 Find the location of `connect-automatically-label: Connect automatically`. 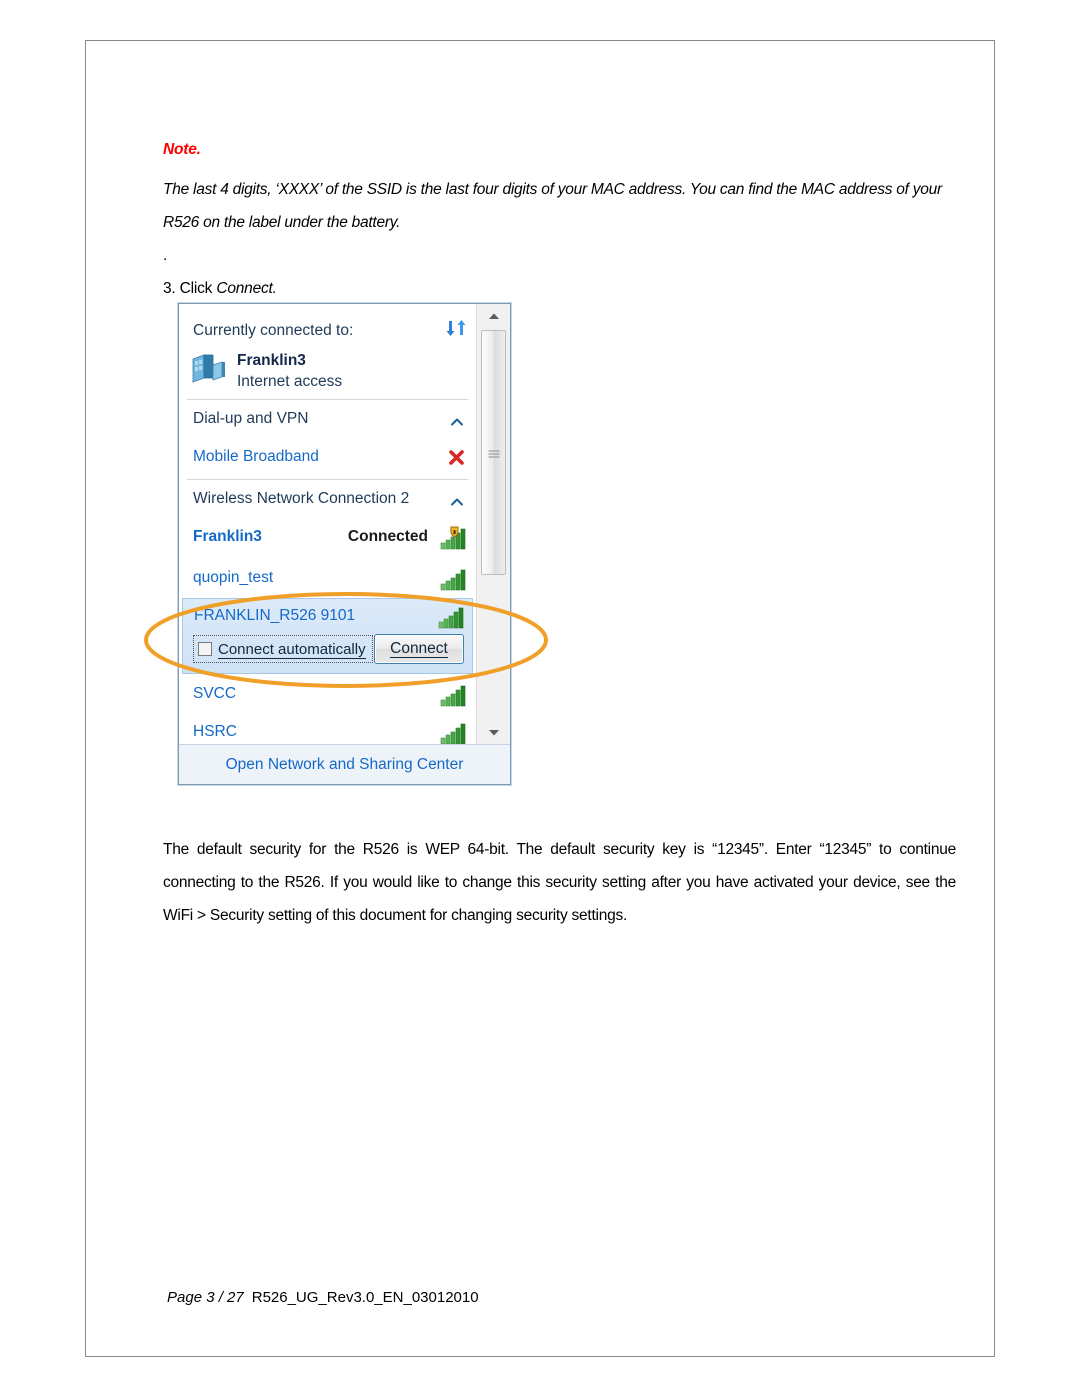

connect-automatically-label: Connect automatically is located at coordinates (292, 649).